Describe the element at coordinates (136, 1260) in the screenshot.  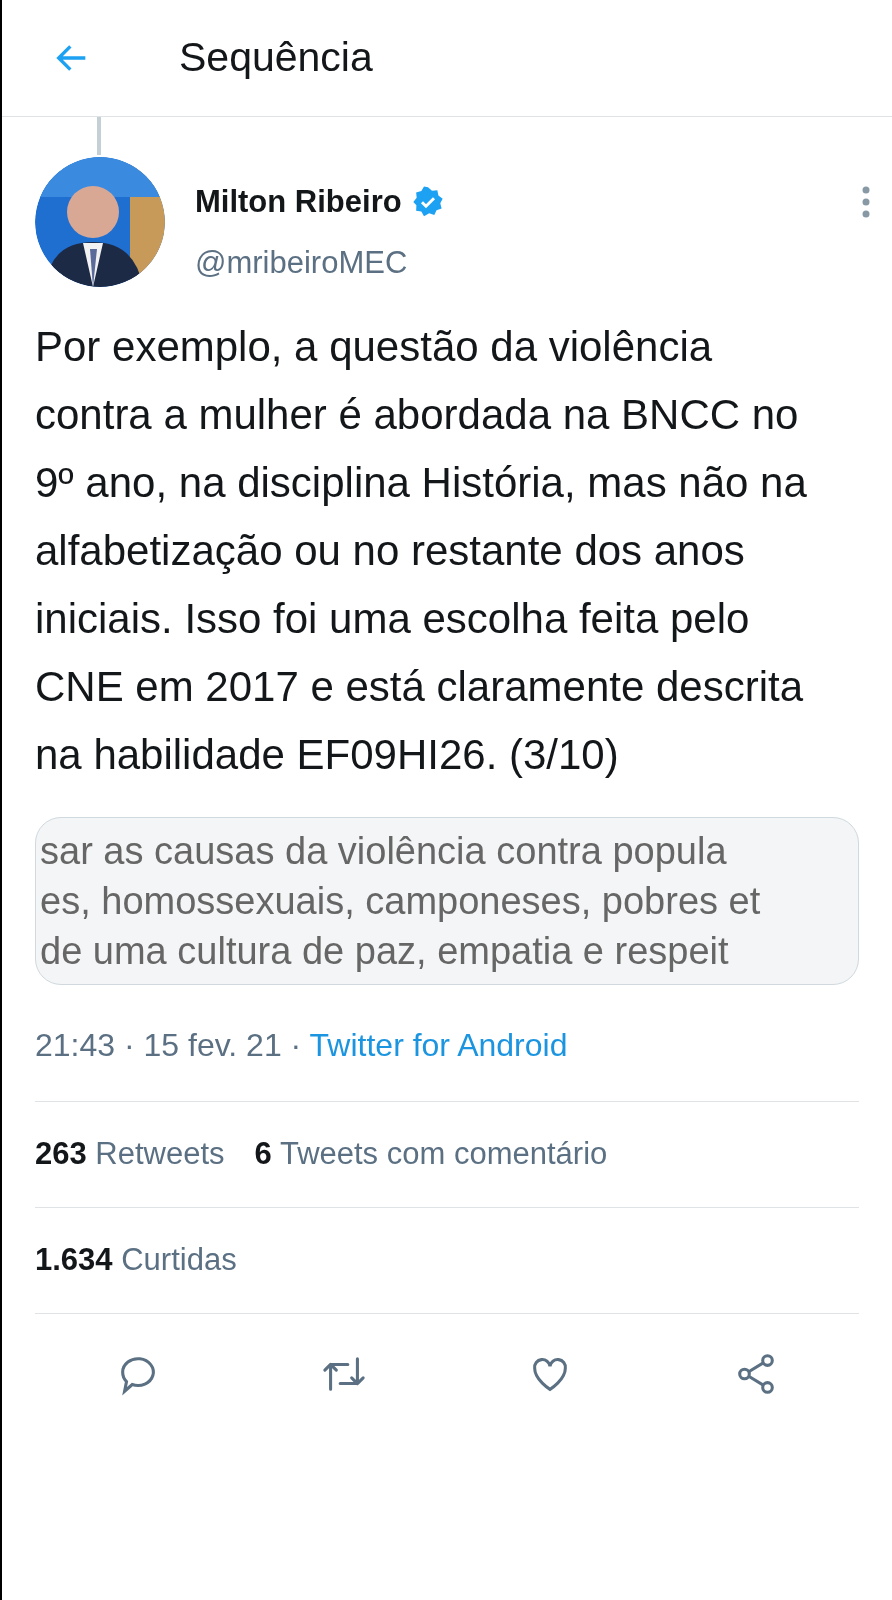
I see `stat-link: 1.634 Curtidas` at that location.